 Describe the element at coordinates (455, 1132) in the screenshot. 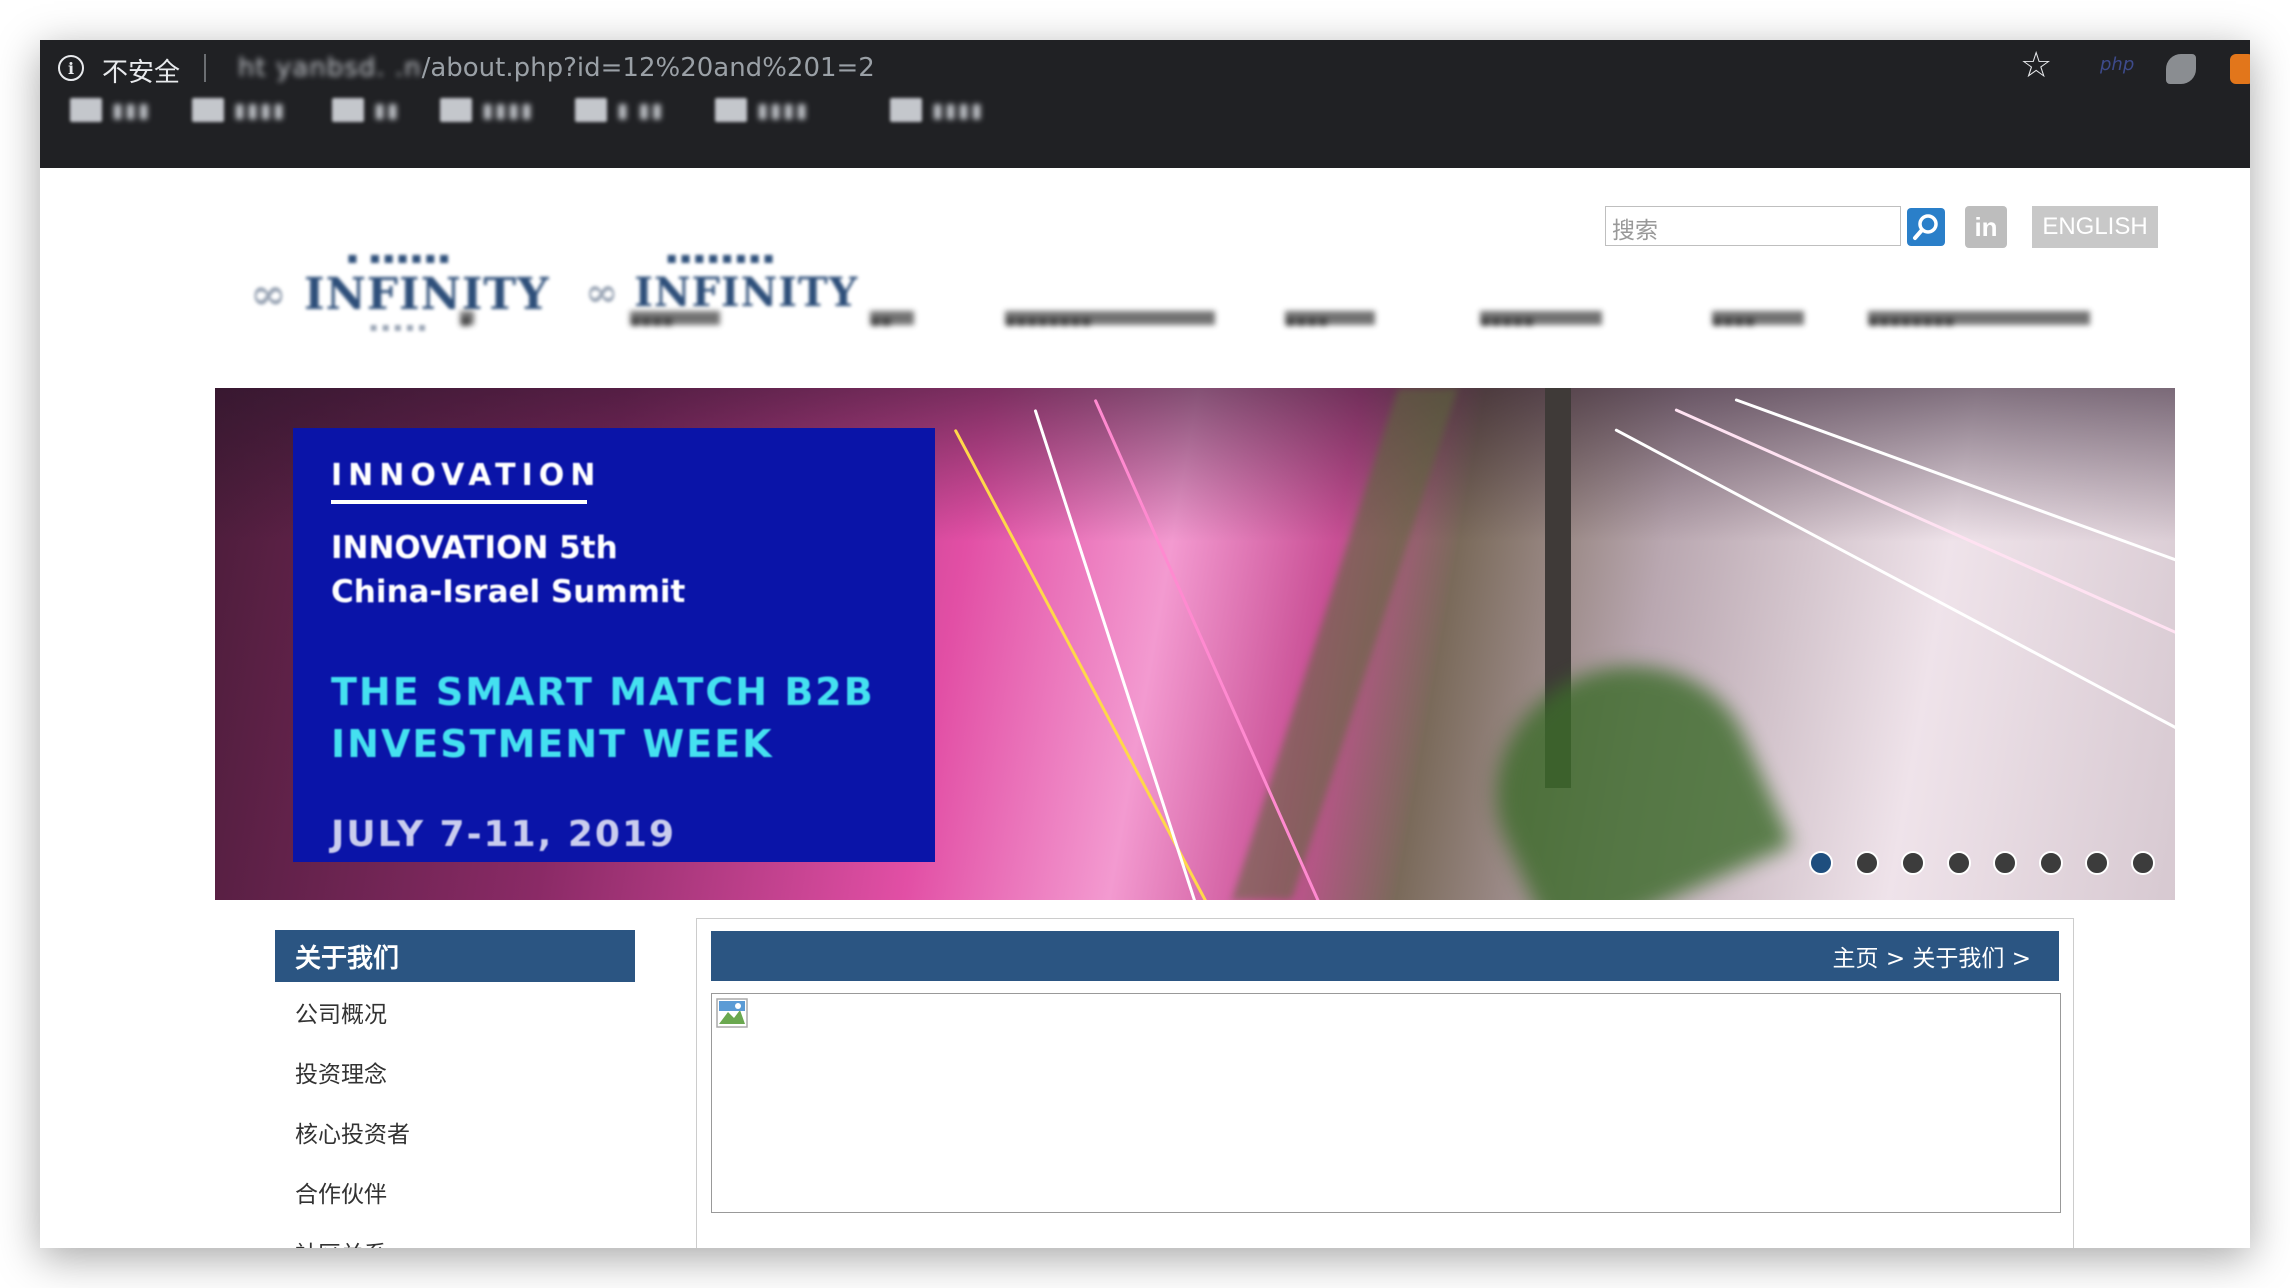

I see `sidebar-item-core-investors: 核心投资者` at that location.